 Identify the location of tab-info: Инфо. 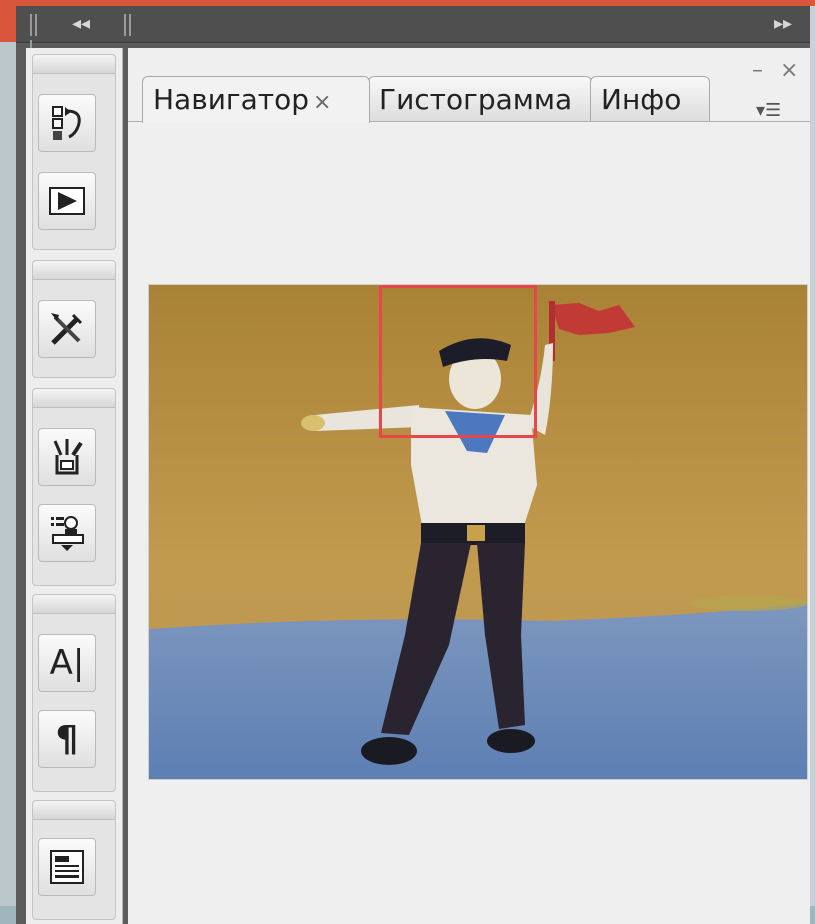
(650, 99).